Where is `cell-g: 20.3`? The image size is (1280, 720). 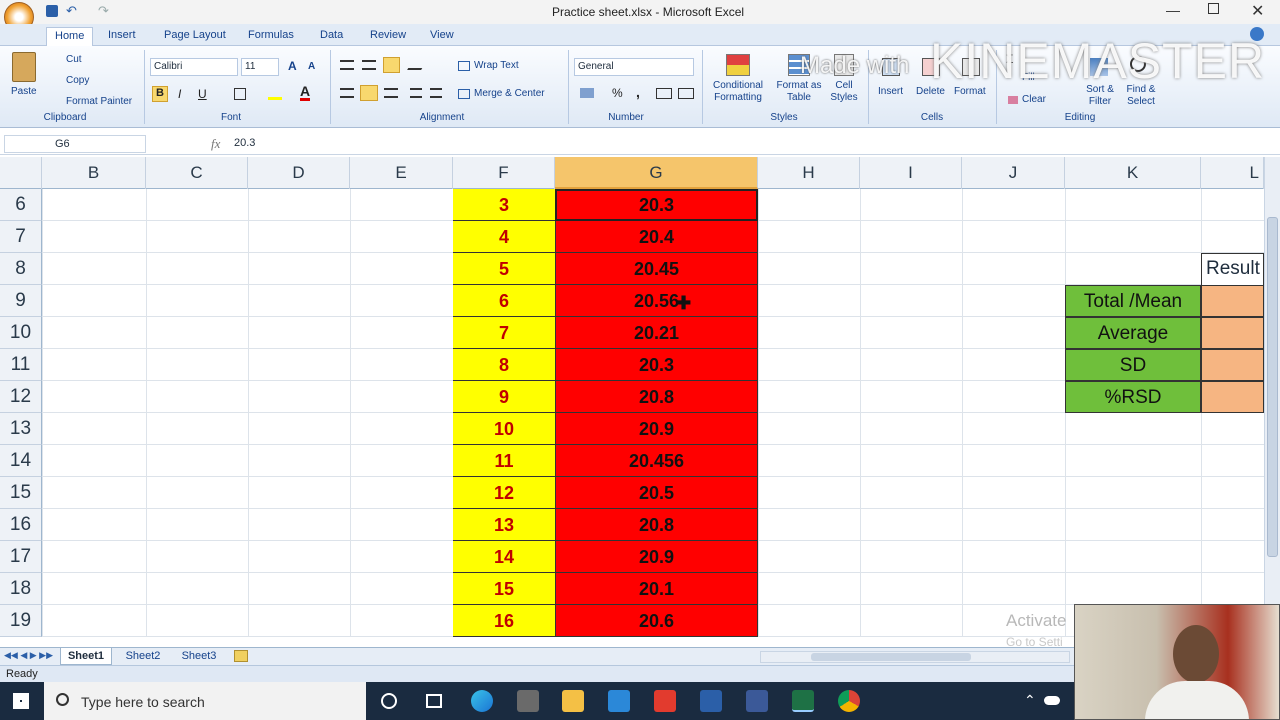 cell-g: 20.3 is located at coordinates (656, 365).